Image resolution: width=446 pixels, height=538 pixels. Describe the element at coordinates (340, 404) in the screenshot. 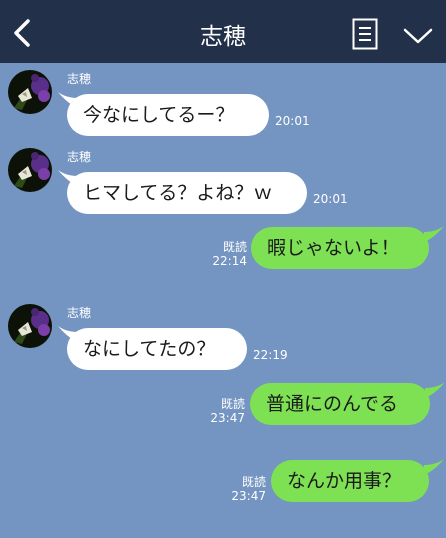

I see `message-bubble-outgoing: 普通にのんでる` at that location.